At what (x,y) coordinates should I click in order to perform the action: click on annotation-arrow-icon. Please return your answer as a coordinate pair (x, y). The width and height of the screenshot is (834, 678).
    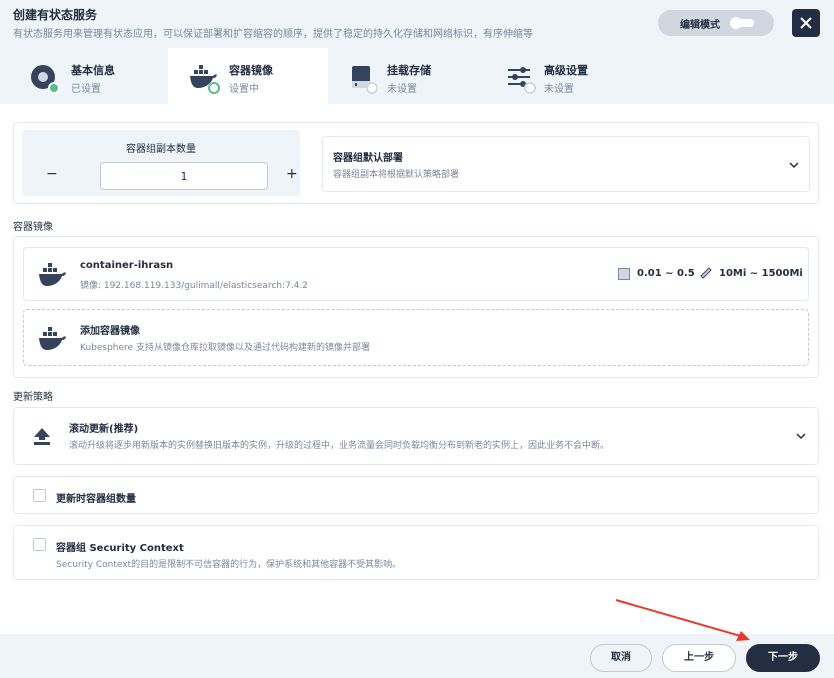
    Looking at the image, I should click on (682, 620).